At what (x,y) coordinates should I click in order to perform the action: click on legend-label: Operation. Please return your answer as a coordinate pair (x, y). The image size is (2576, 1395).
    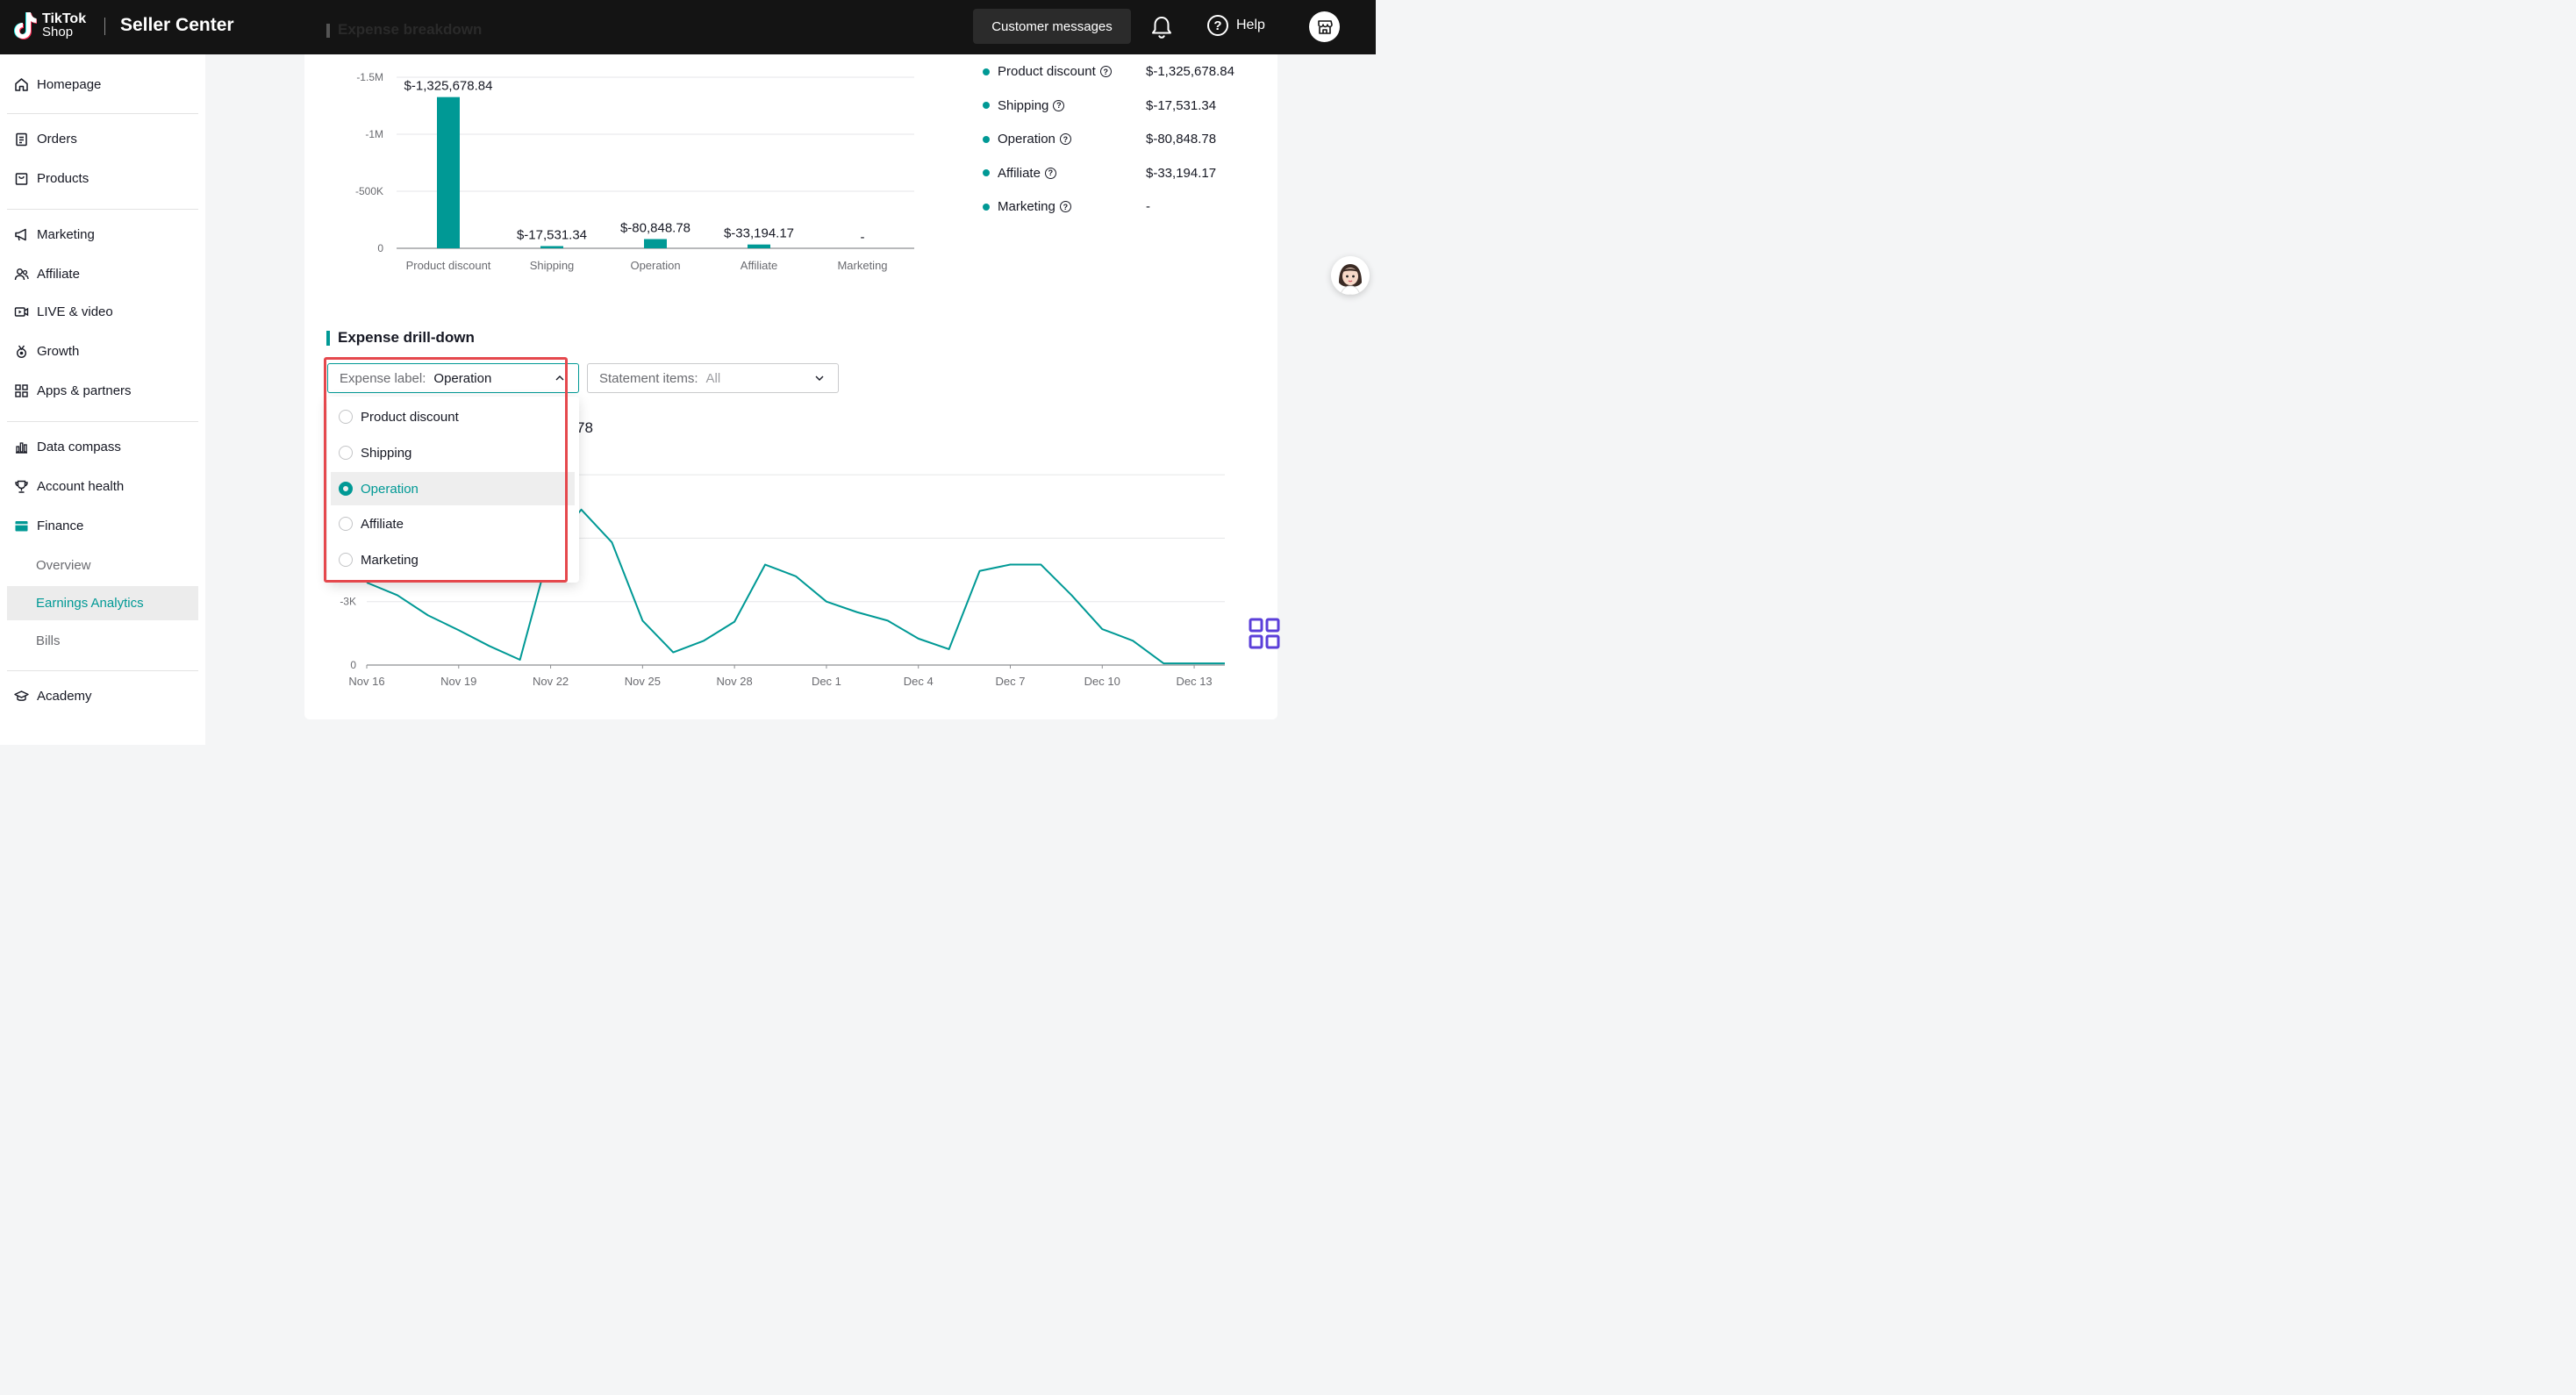
    Looking at the image, I should click on (1026, 139).